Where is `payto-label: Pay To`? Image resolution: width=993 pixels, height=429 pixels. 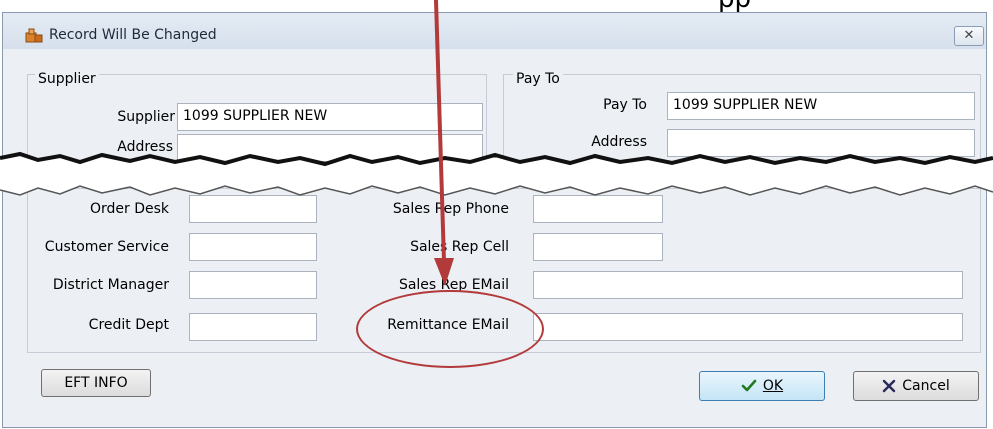 payto-label: Pay To is located at coordinates (625, 105).